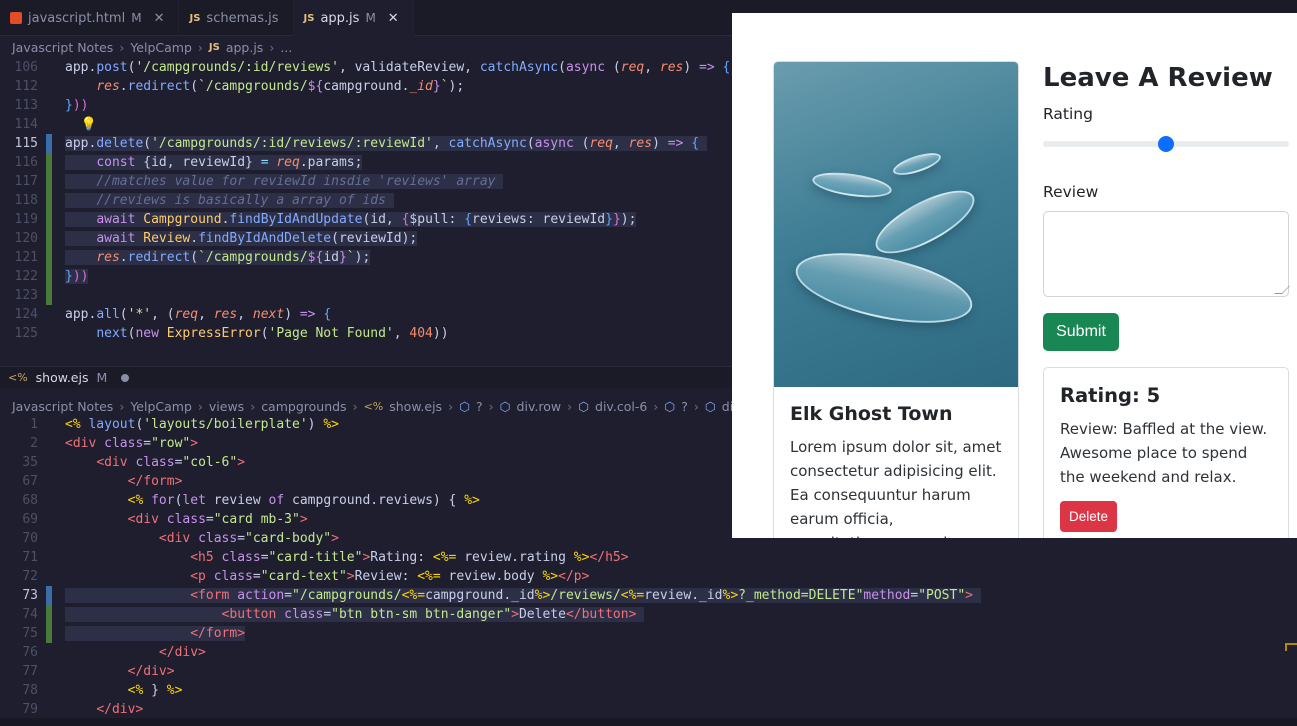 The image size is (1297, 726). What do you see at coordinates (1071, 192) in the screenshot?
I see `review-label: Review` at bounding box center [1071, 192].